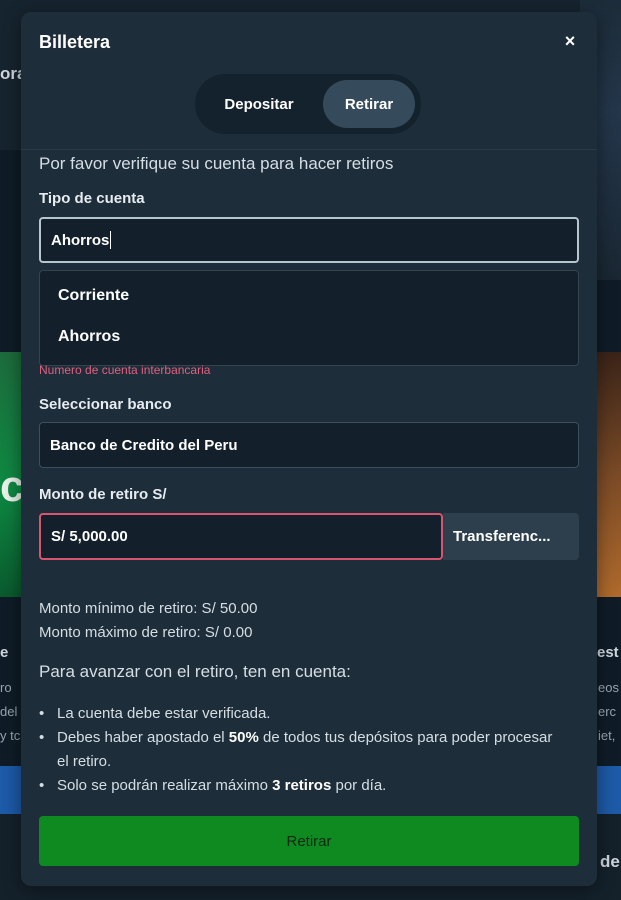 The image size is (621, 900). What do you see at coordinates (6, 687) in the screenshot?
I see `background-snippet: ro` at bounding box center [6, 687].